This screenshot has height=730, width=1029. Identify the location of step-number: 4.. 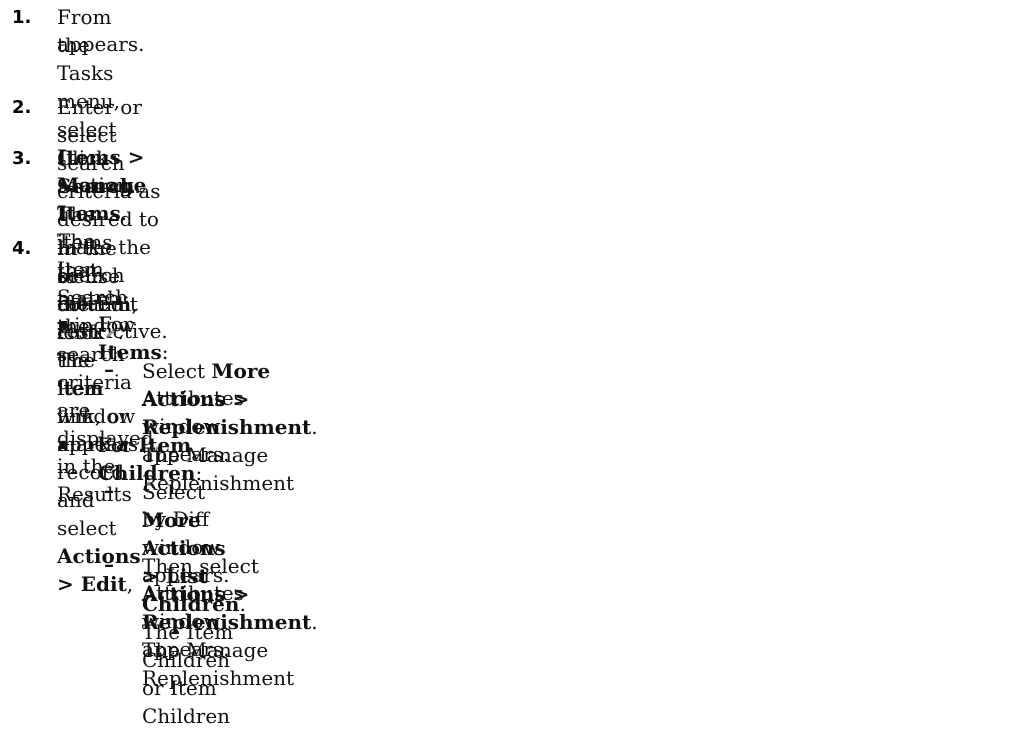
(22, 248).